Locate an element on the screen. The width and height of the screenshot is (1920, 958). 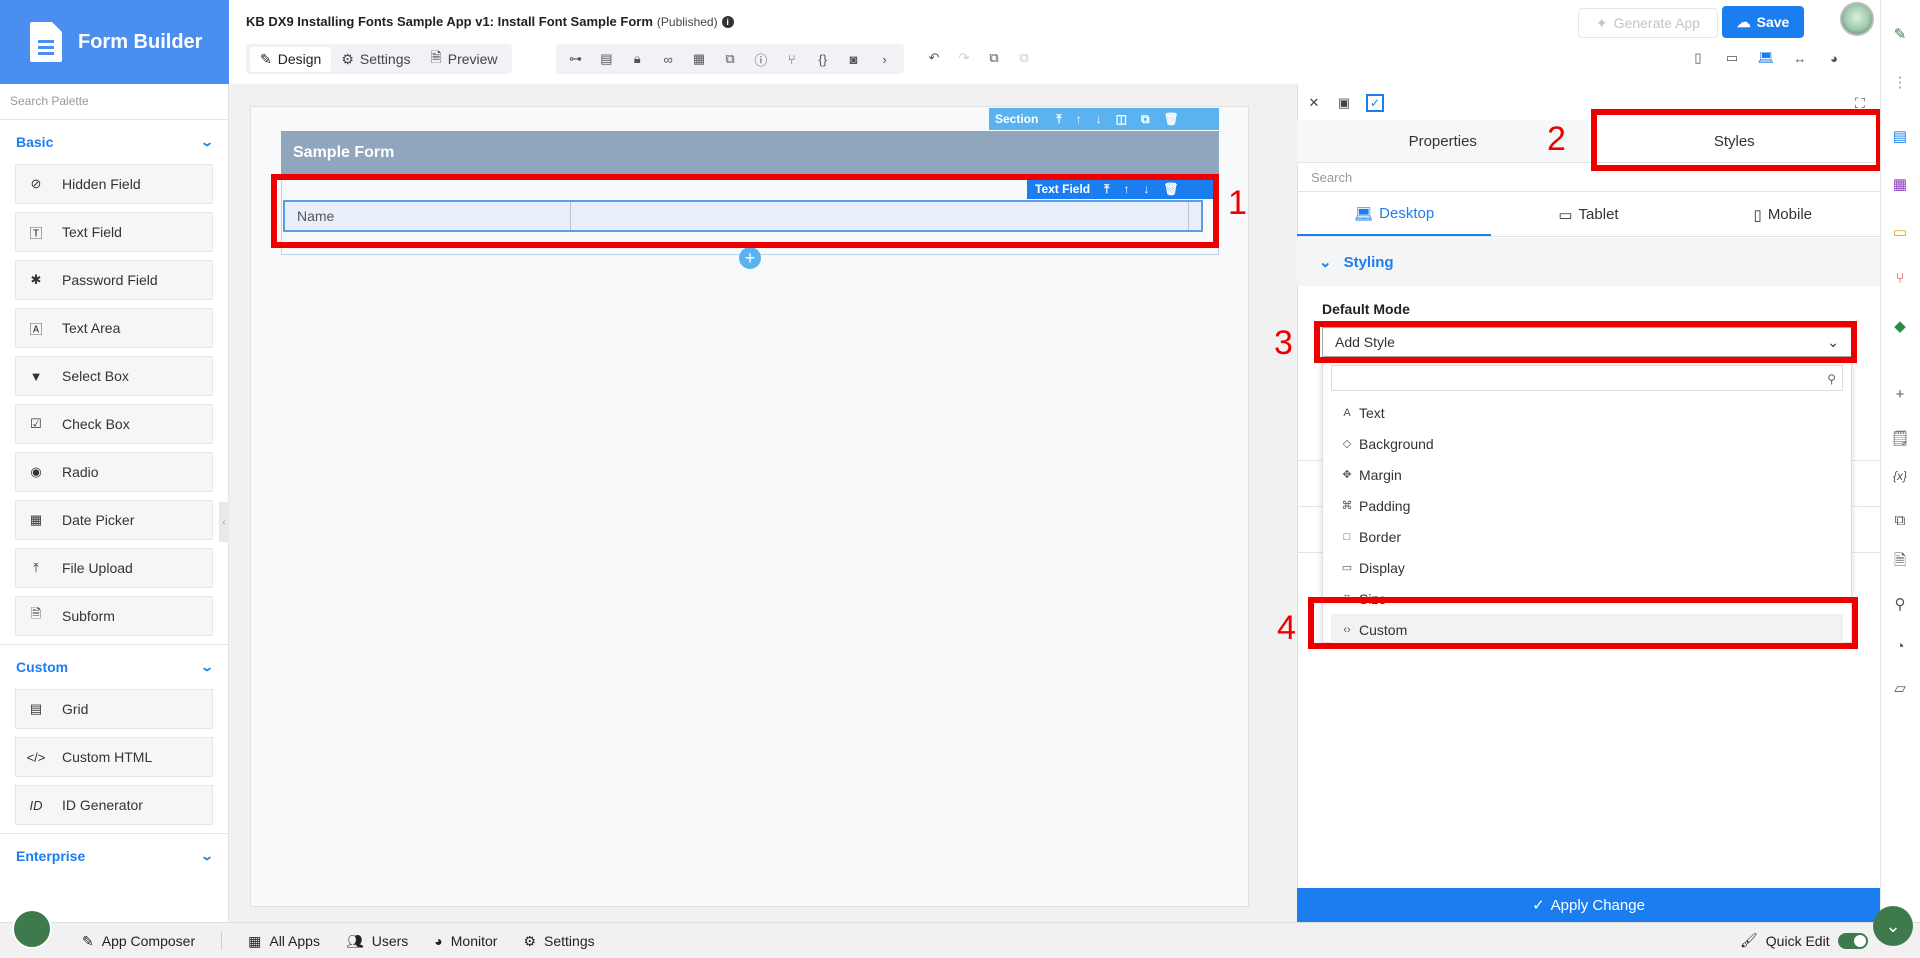
edit-icon: ✎ is located at coordinates (1900, 34).